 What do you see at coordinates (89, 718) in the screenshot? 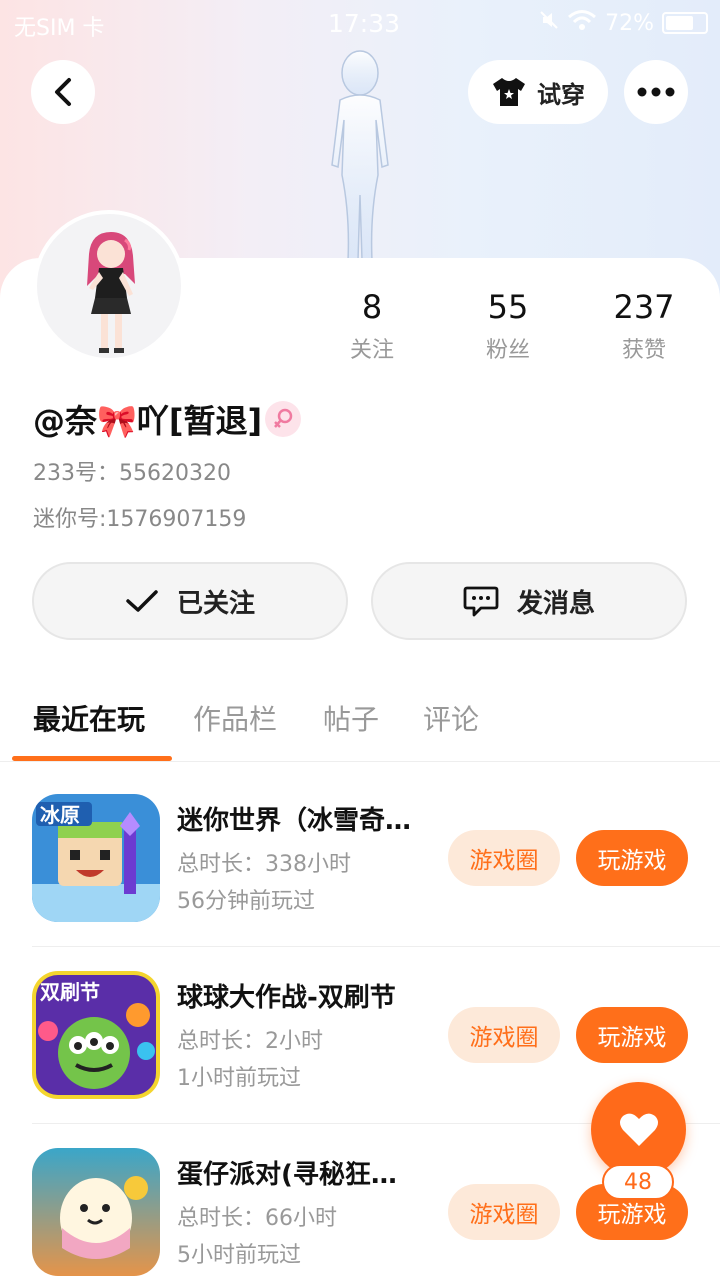
I see `tab-recently-played: 最近在玩` at bounding box center [89, 718].